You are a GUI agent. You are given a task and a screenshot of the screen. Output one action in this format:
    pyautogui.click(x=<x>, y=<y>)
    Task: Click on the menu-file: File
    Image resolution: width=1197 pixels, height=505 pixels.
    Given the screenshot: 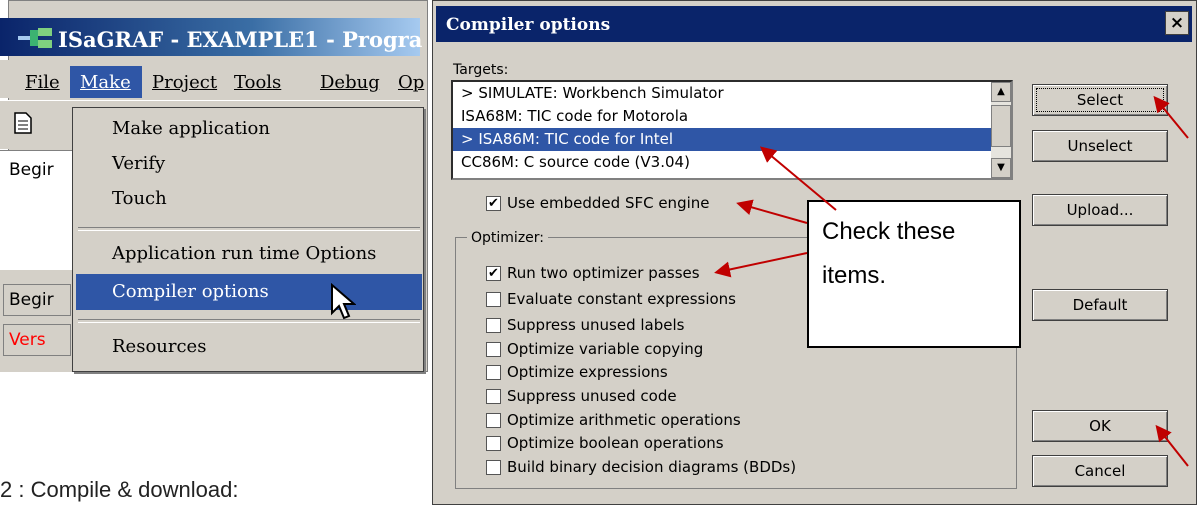 What is the action you would take?
    pyautogui.click(x=42, y=82)
    